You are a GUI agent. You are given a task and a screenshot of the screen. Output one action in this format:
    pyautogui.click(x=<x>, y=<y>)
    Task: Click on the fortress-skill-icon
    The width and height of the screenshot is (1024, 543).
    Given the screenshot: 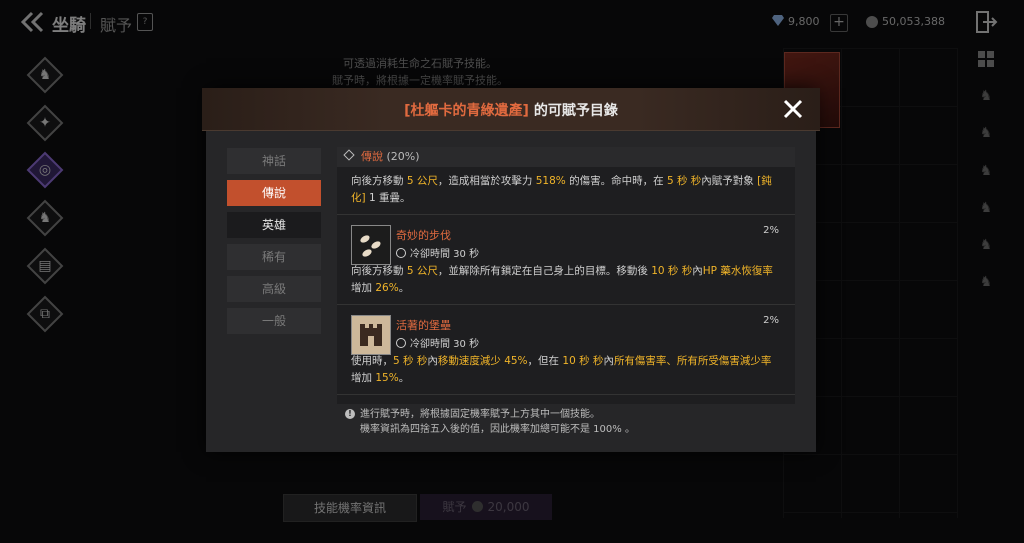 What is the action you would take?
    pyautogui.click(x=371, y=335)
    